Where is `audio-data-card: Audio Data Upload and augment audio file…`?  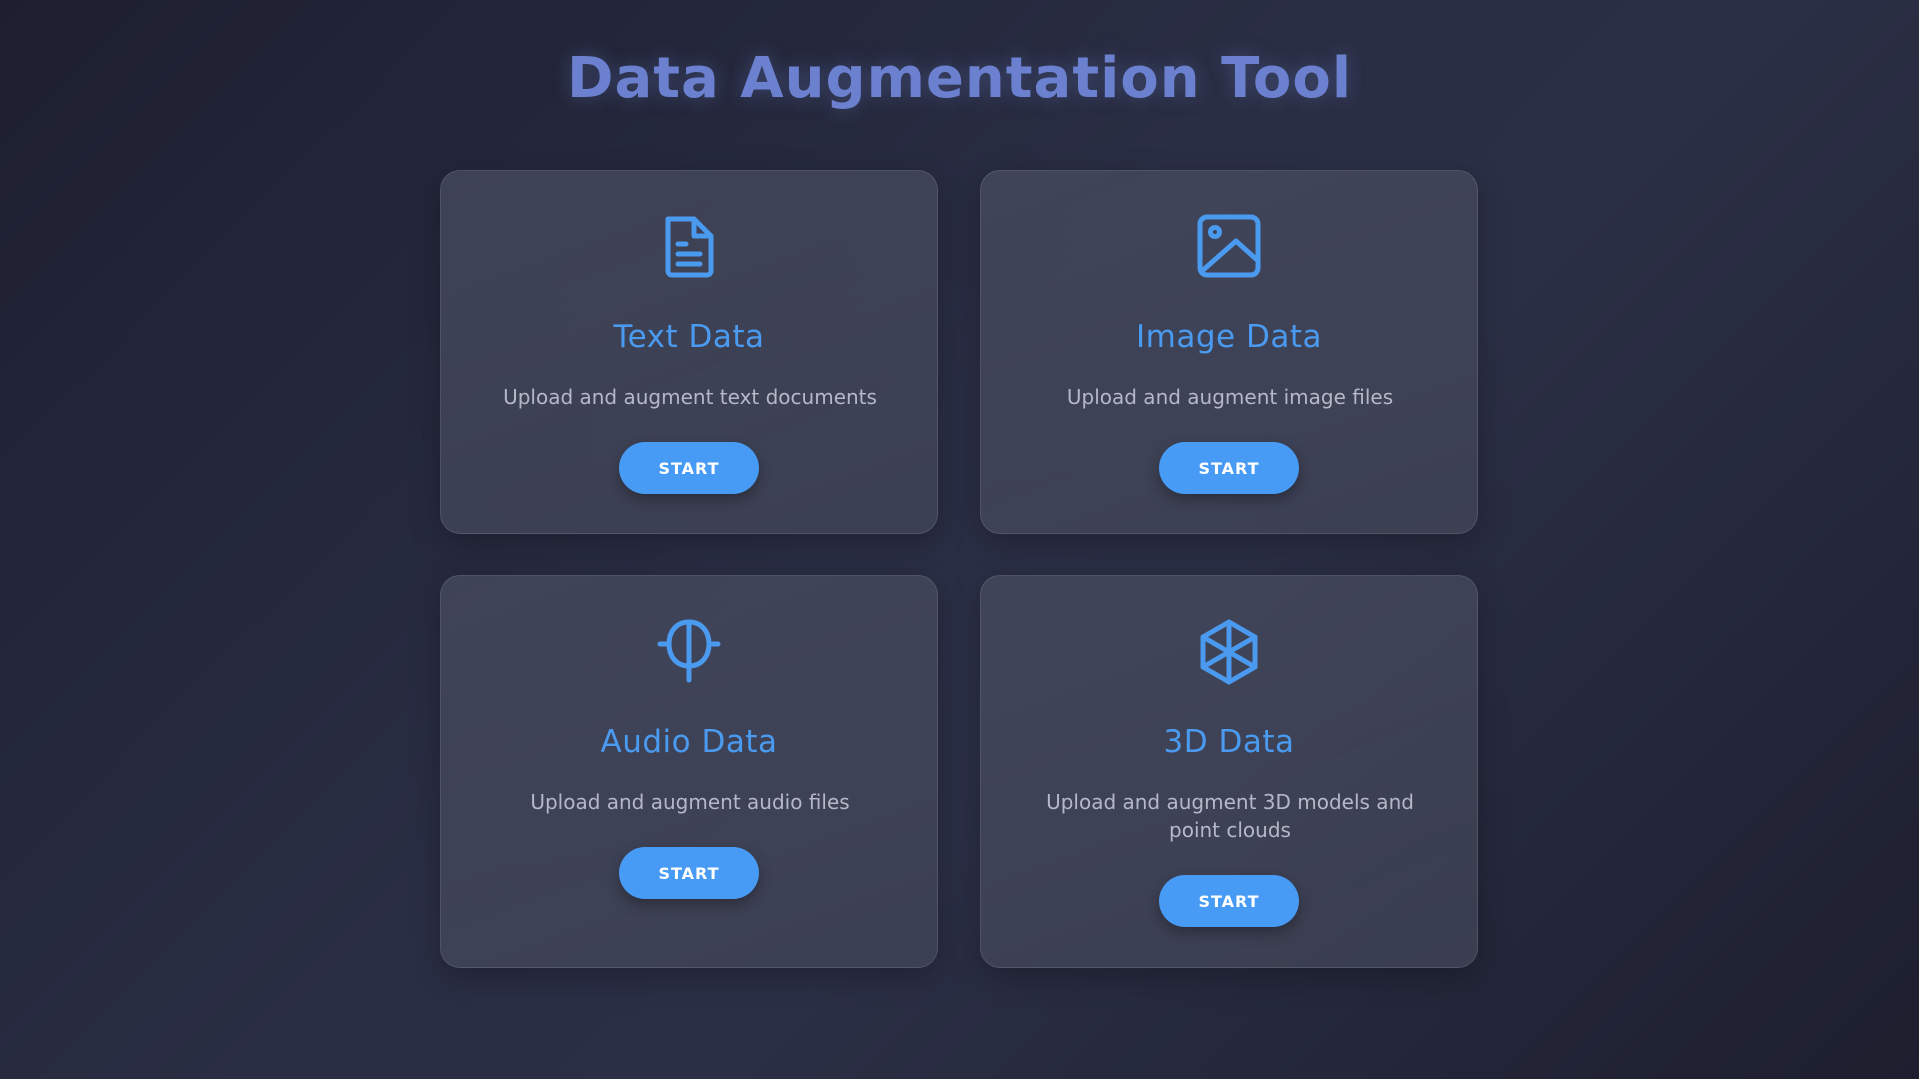
audio-data-card: Audio Data Upload and augment audio file… is located at coordinates (689, 771).